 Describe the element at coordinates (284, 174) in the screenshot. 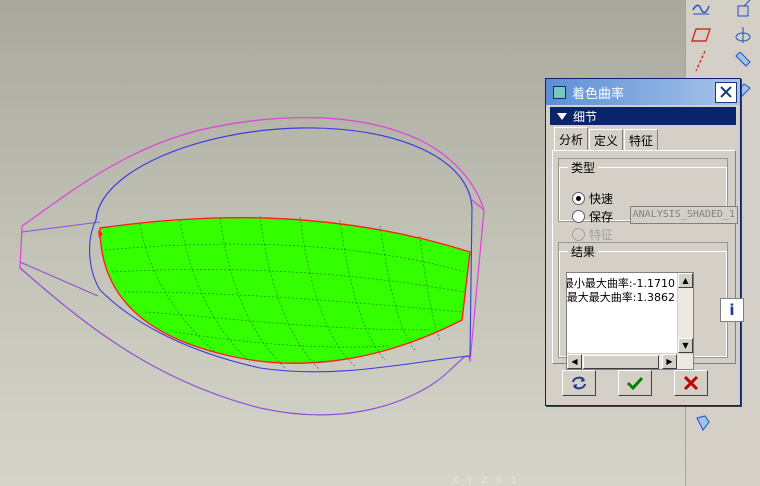

I see `inner-curve-blue` at that location.